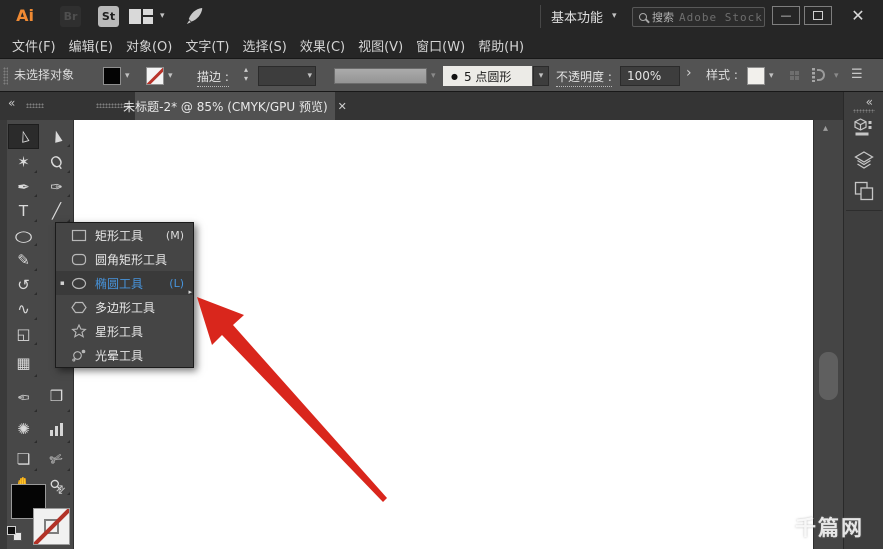 The width and height of the screenshot is (883, 549). What do you see at coordinates (142, 16) in the screenshot?
I see `workspace-layout-icon` at bounding box center [142, 16].